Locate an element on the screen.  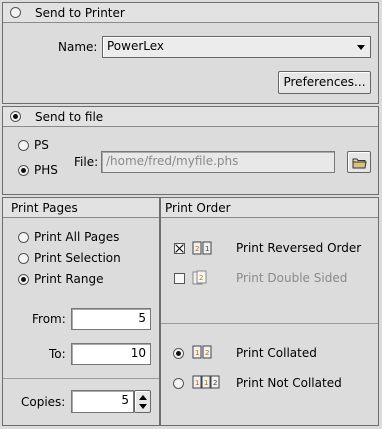
reversed-pages-icon: 2 1 is located at coordinates (202, 248).